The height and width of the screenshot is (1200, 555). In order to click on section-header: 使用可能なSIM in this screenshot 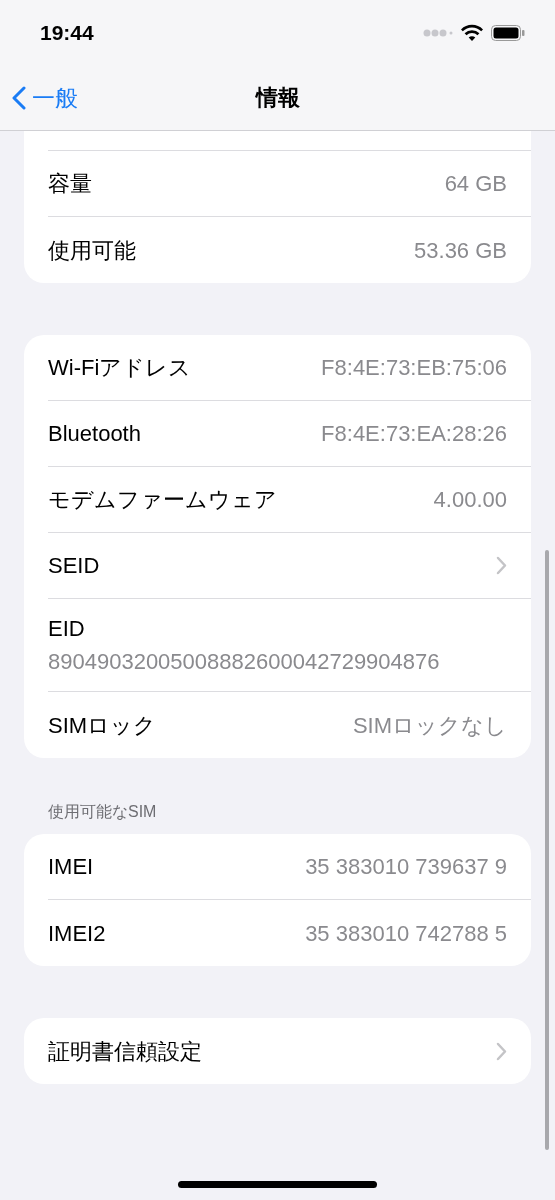, I will do `click(103, 812)`.